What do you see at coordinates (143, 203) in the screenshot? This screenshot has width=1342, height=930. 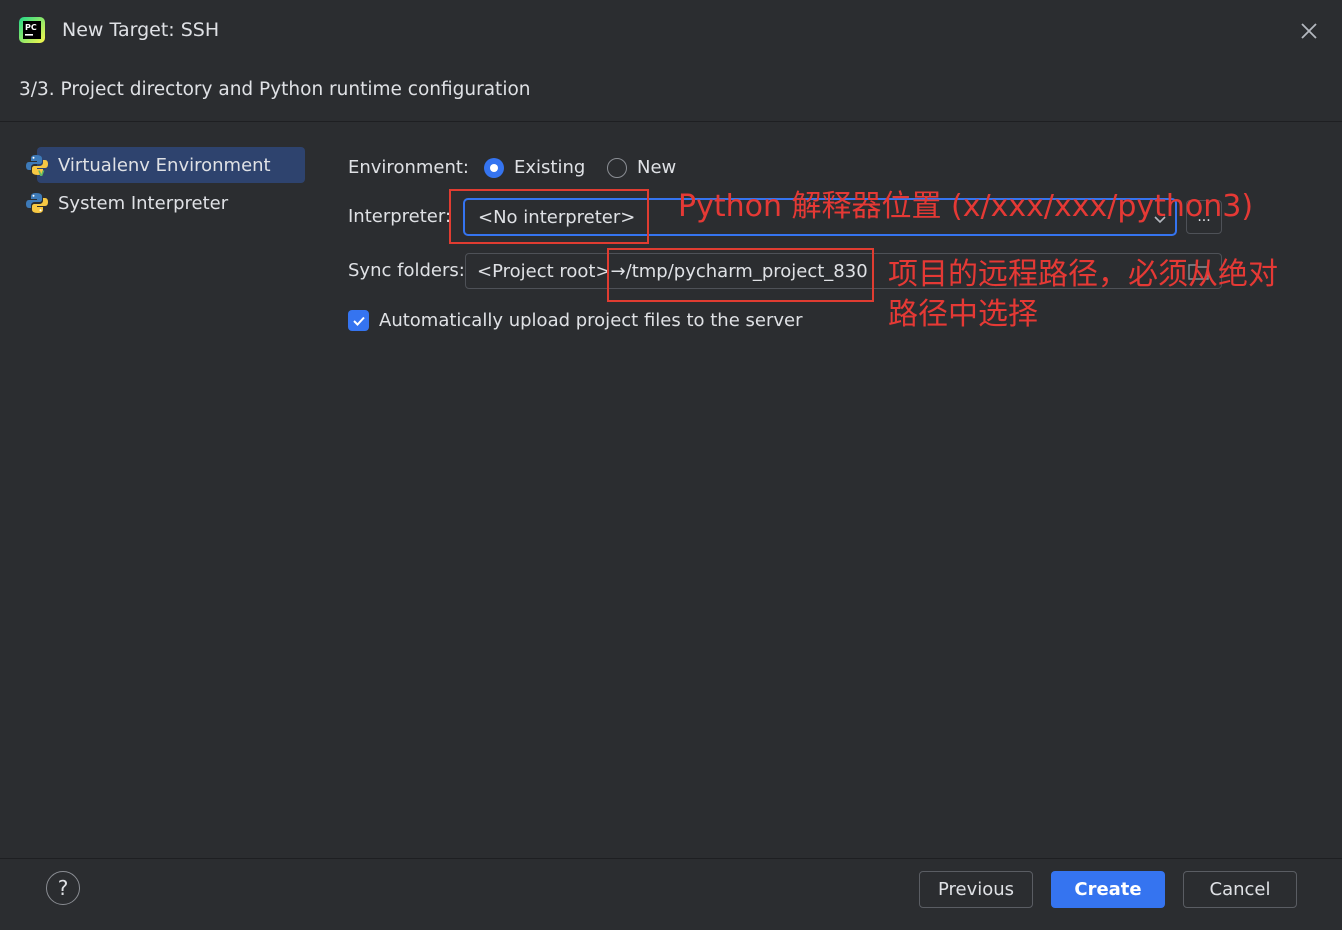 I see `sidebar-item-label: System Interpreter` at bounding box center [143, 203].